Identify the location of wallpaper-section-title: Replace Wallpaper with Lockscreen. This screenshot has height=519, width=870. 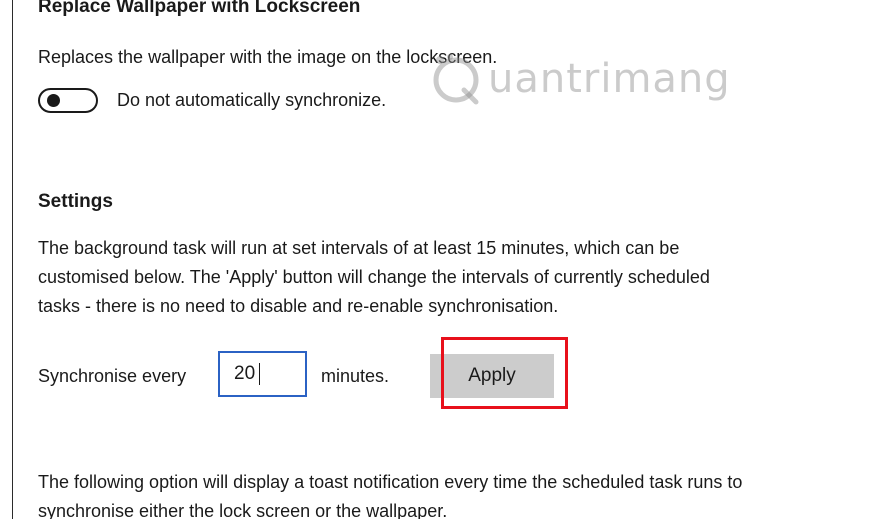
(199, 8).